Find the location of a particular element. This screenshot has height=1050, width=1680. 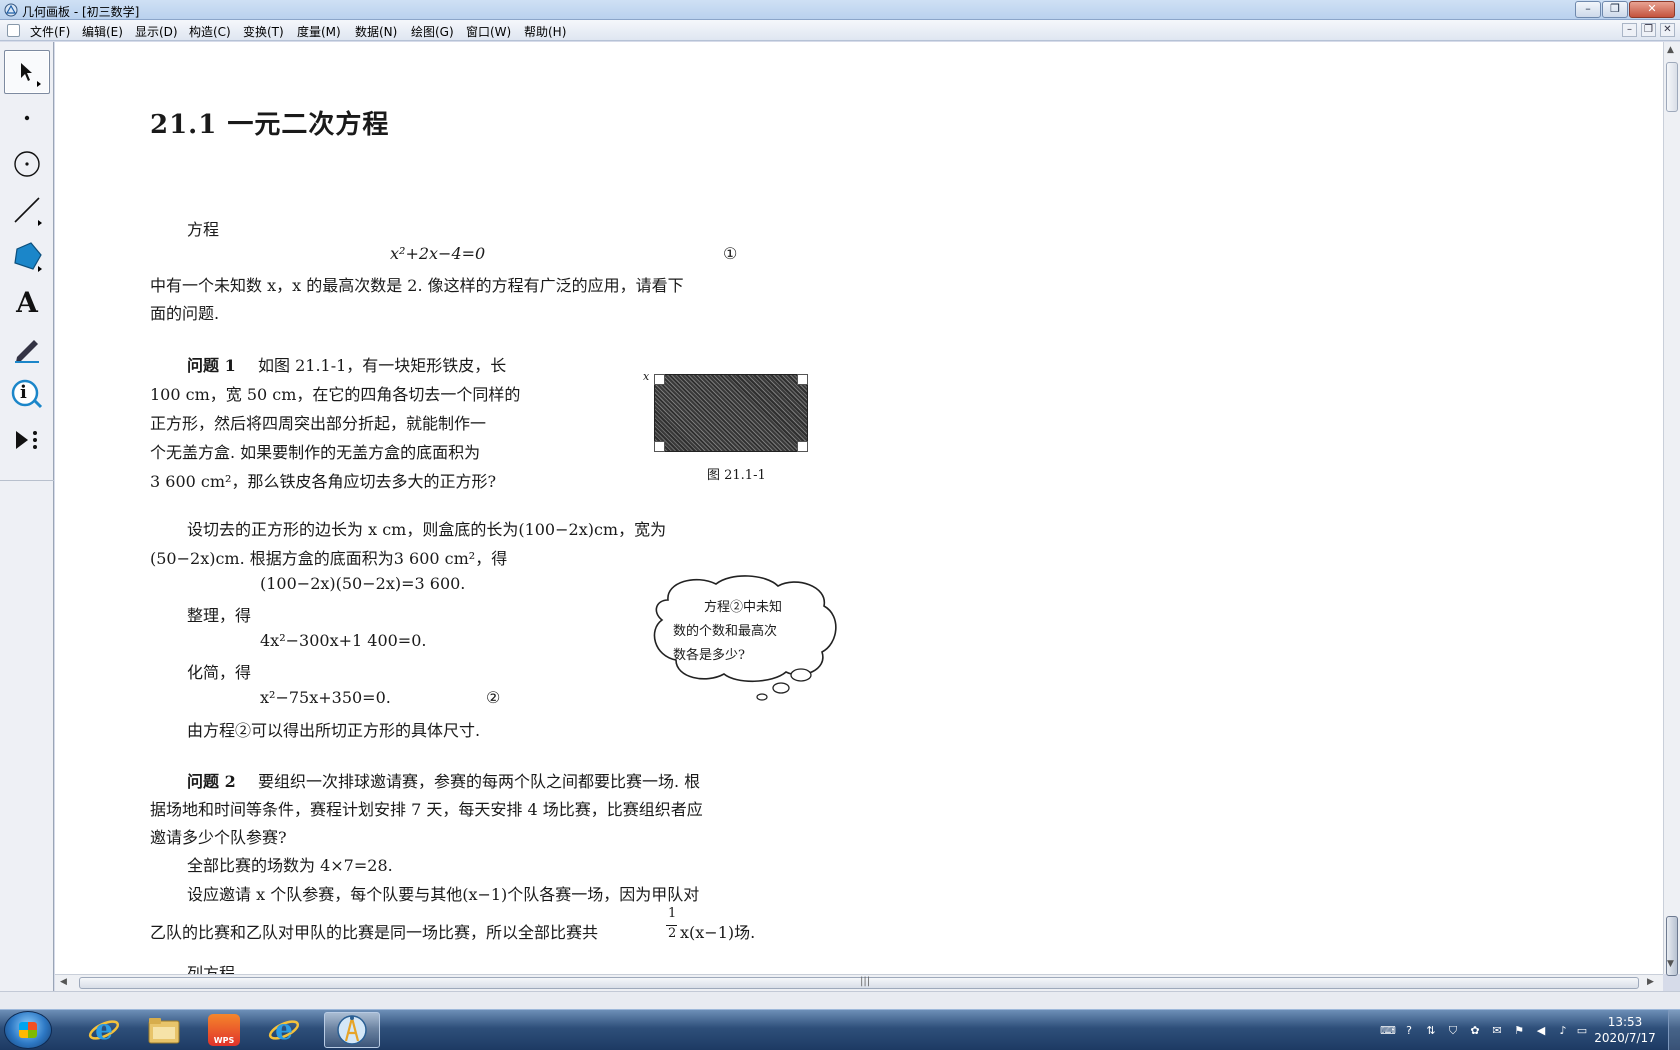

restore-button: ❐ is located at coordinates (1615, 9).